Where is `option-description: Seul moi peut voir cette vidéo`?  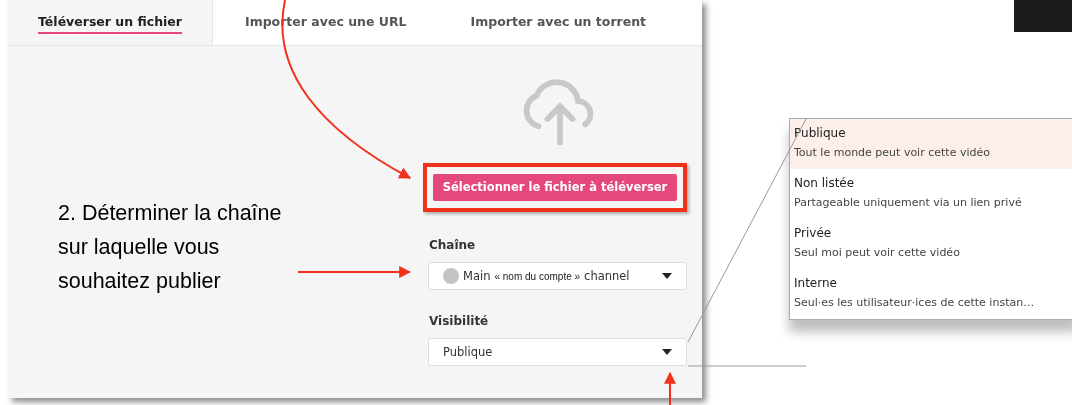
option-description: Seul moi peut voir cette vidéo is located at coordinates (877, 252).